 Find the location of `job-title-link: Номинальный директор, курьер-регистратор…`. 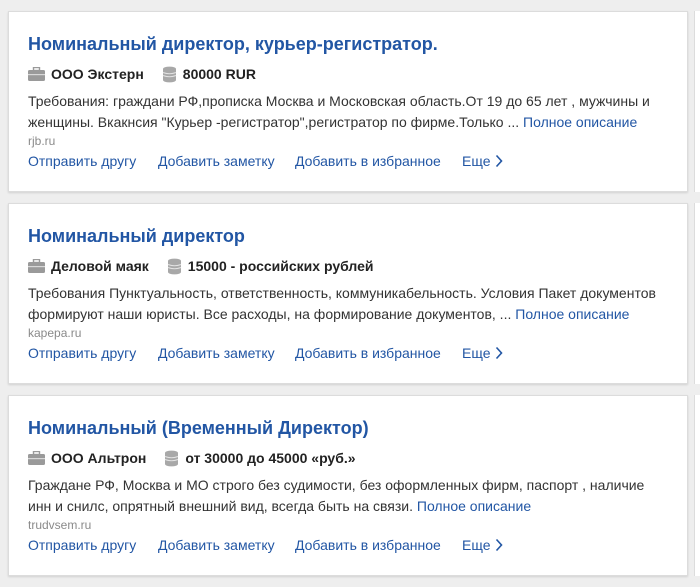

job-title-link: Номинальный директор, курьер-регистратор… is located at coordinates (233, 44).